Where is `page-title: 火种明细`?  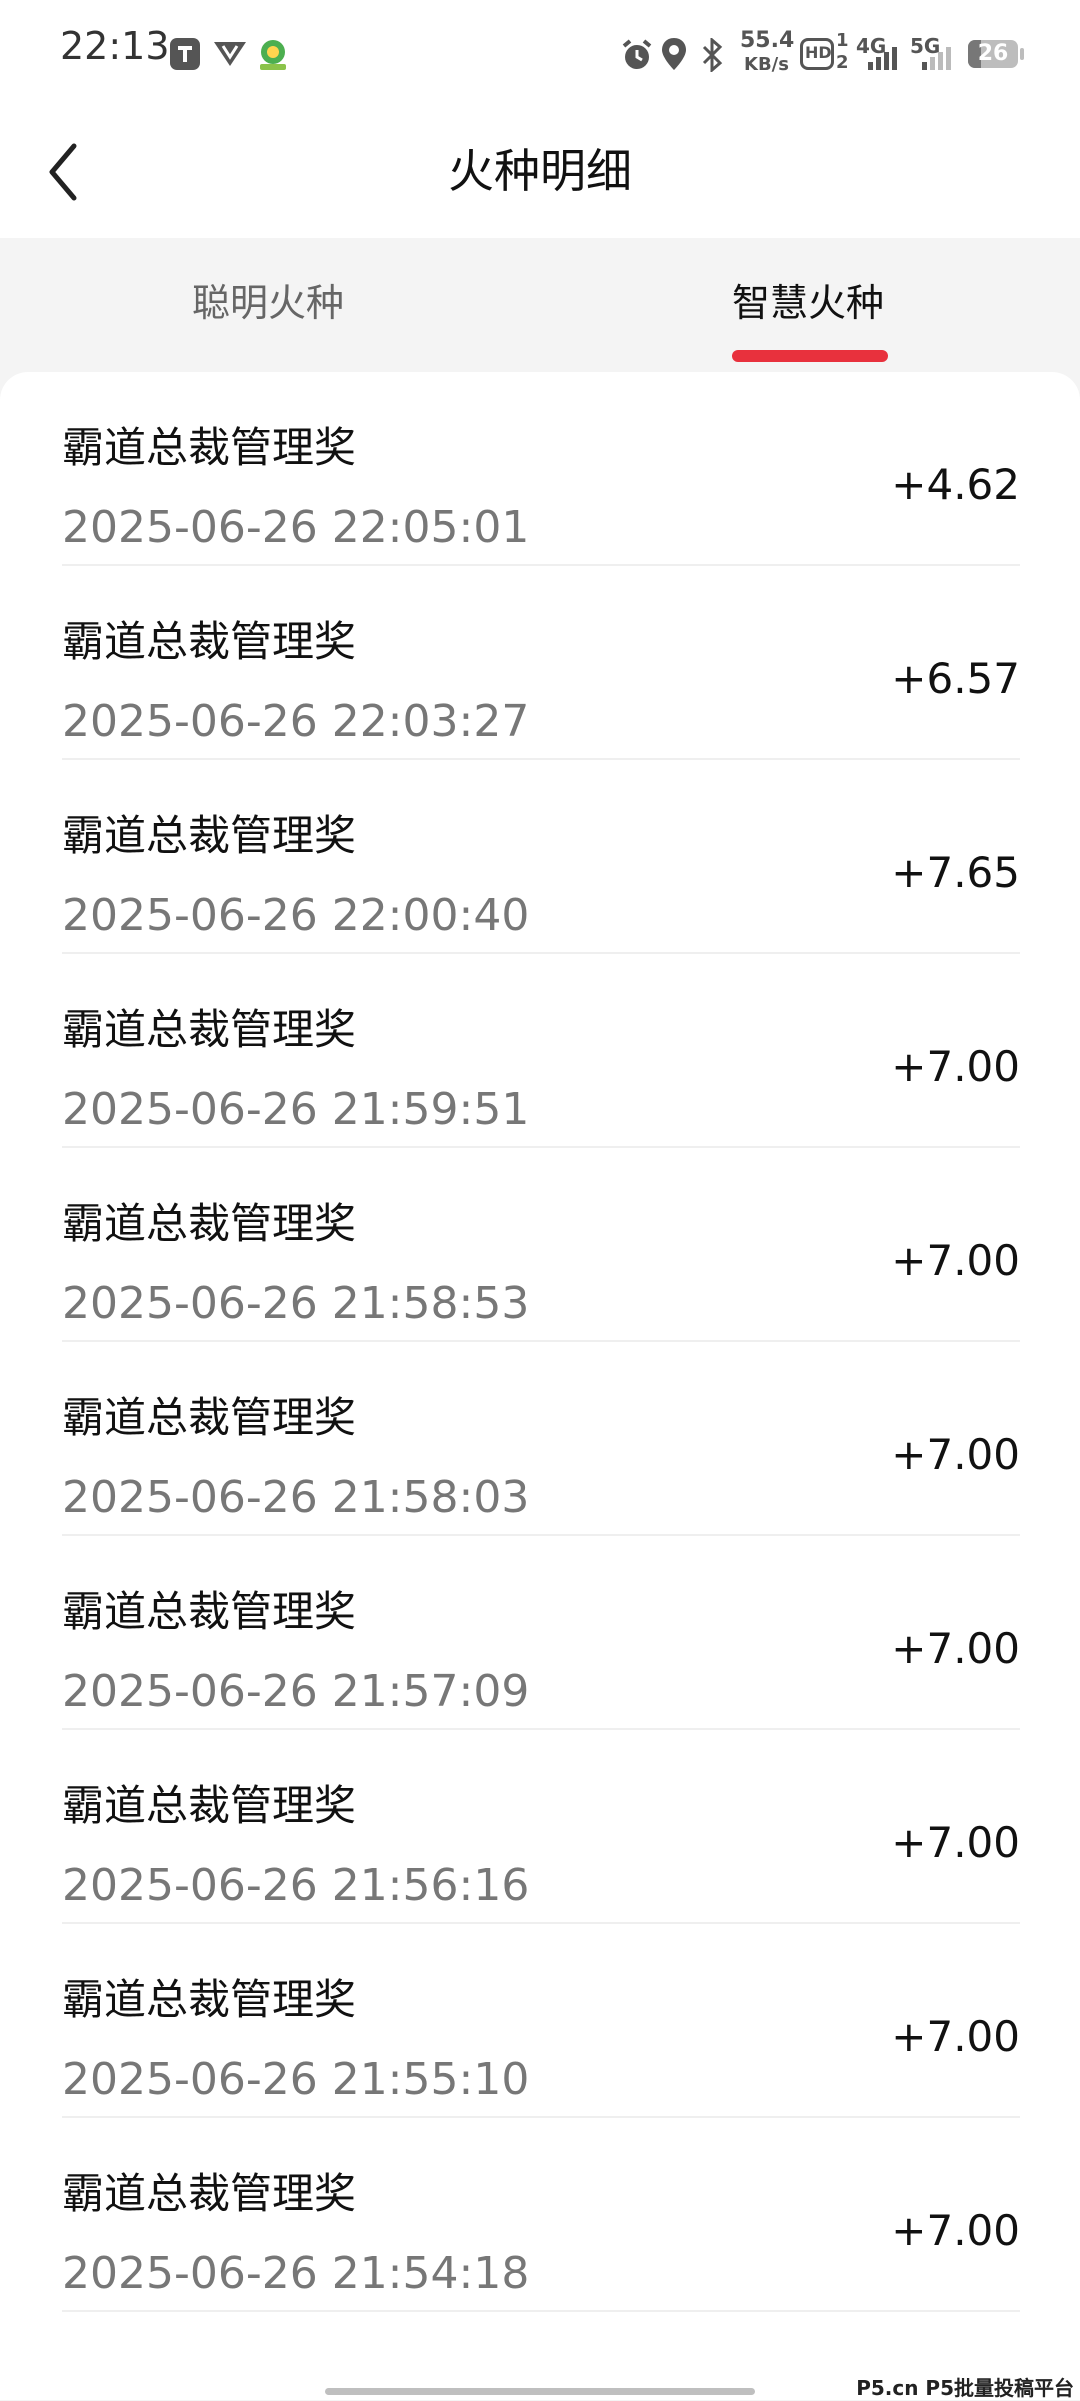
page-title: 火种明细 is located at coordinates (540, 171).